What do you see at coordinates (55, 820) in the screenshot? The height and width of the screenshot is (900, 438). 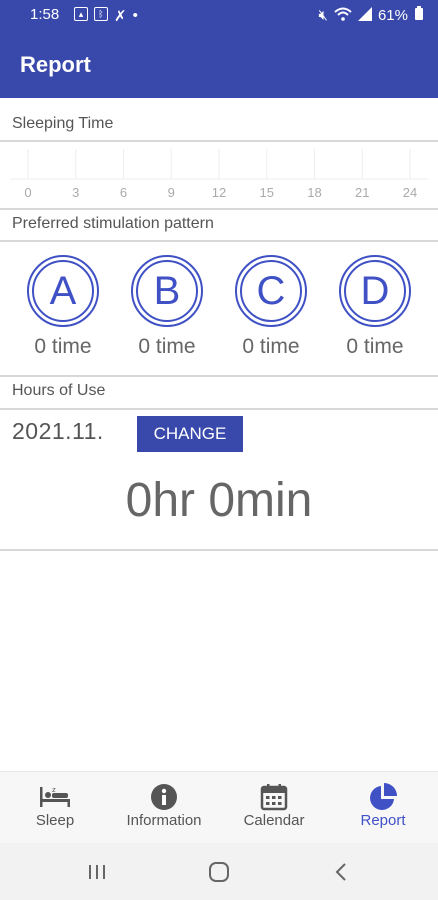 I see `nav-sleep-label: Sleep` at bounding box center [55, 820].